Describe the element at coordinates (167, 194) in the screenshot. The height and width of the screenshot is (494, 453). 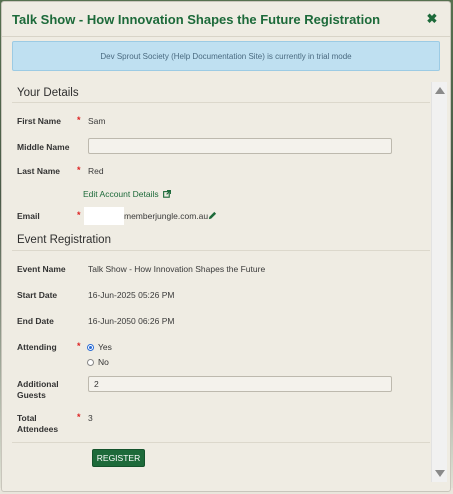
I see `external-link-icon` at that location.